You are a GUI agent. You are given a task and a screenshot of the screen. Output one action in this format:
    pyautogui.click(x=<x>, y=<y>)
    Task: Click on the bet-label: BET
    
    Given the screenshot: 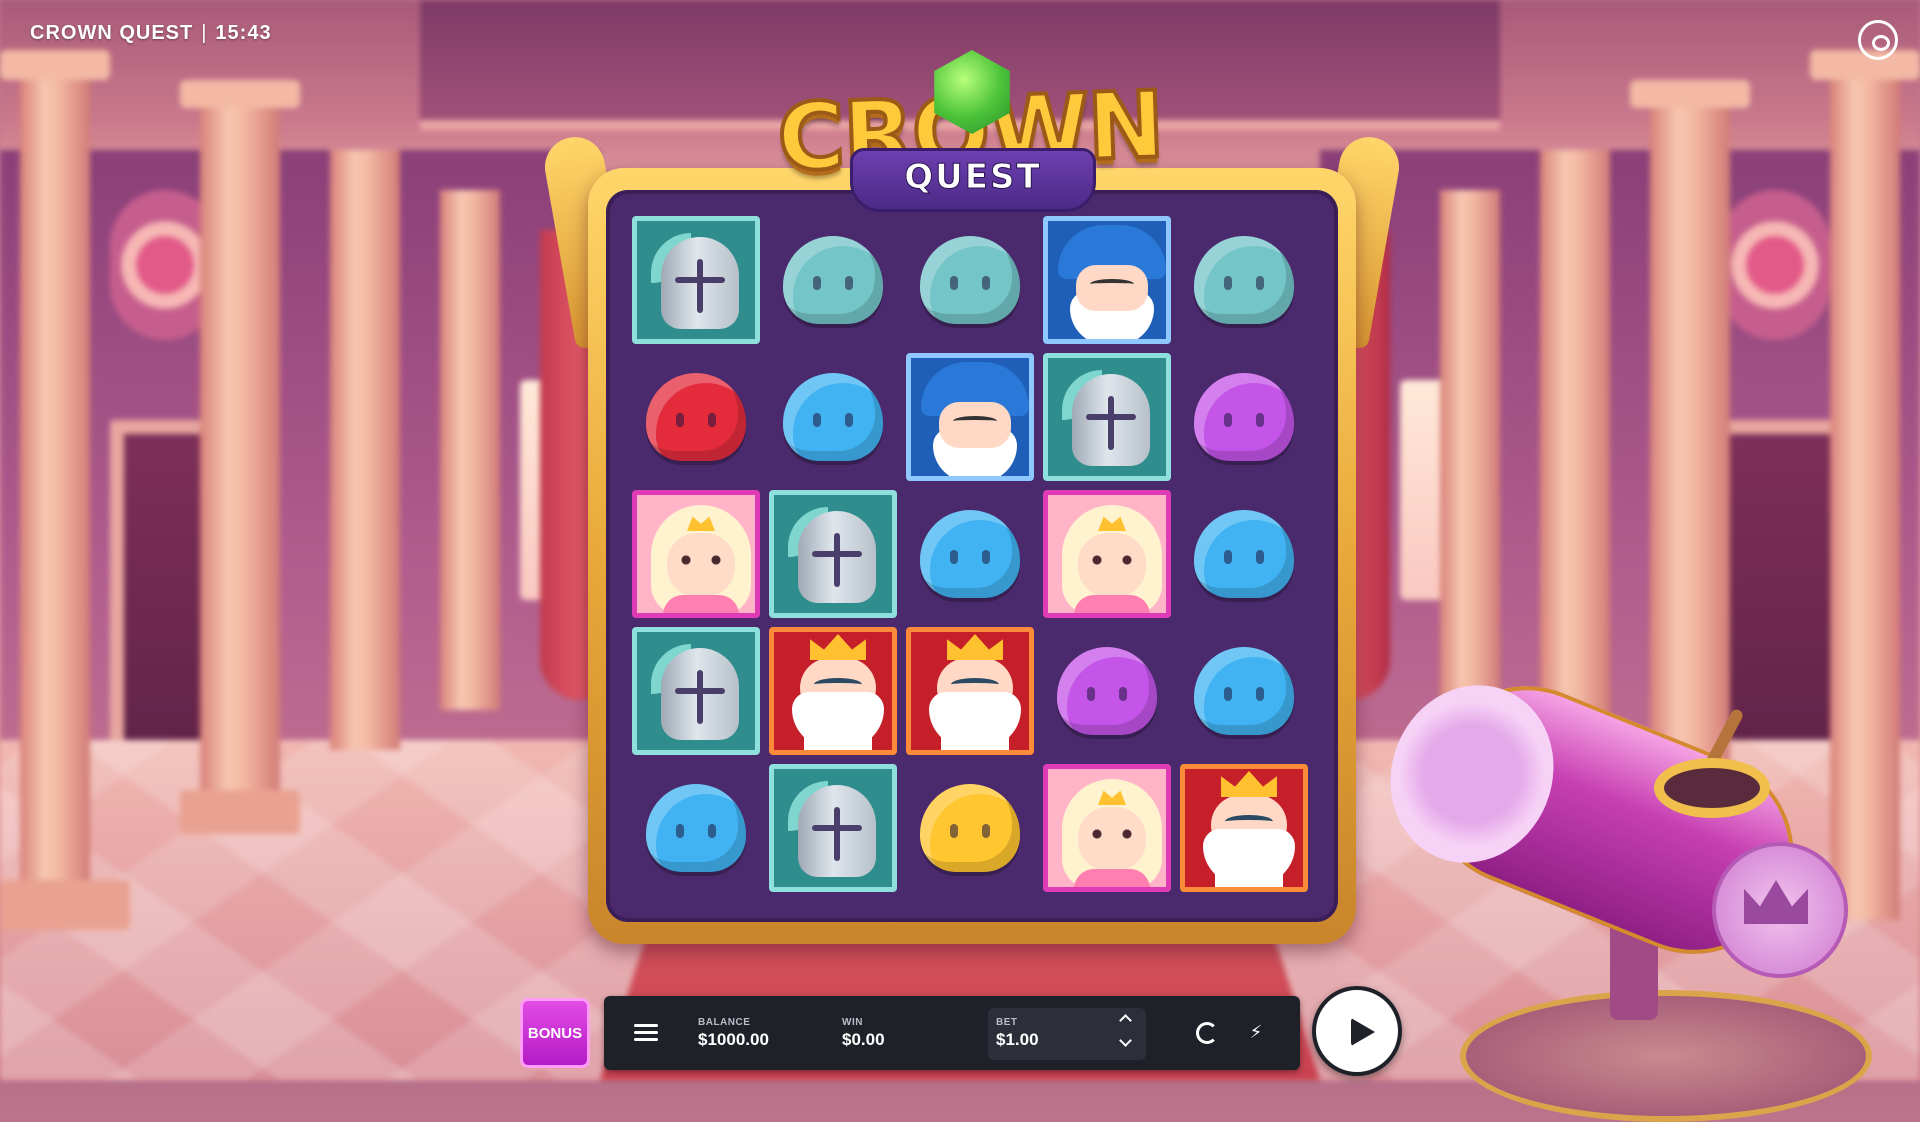 What is the action you would take?
    pyautogui.click(x=1007, y=1022)
    